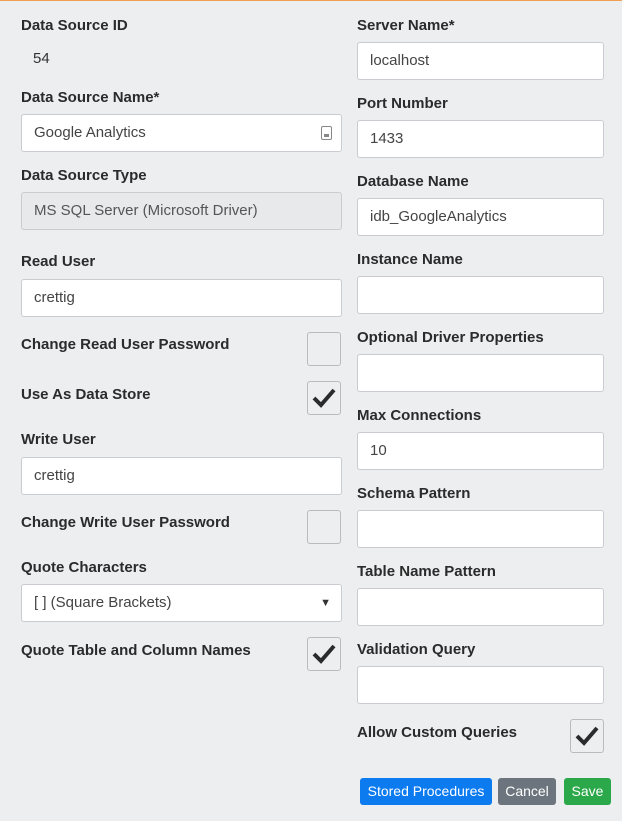  I want to click on data-source-name-value: Google Analytics, so click(90, 132).